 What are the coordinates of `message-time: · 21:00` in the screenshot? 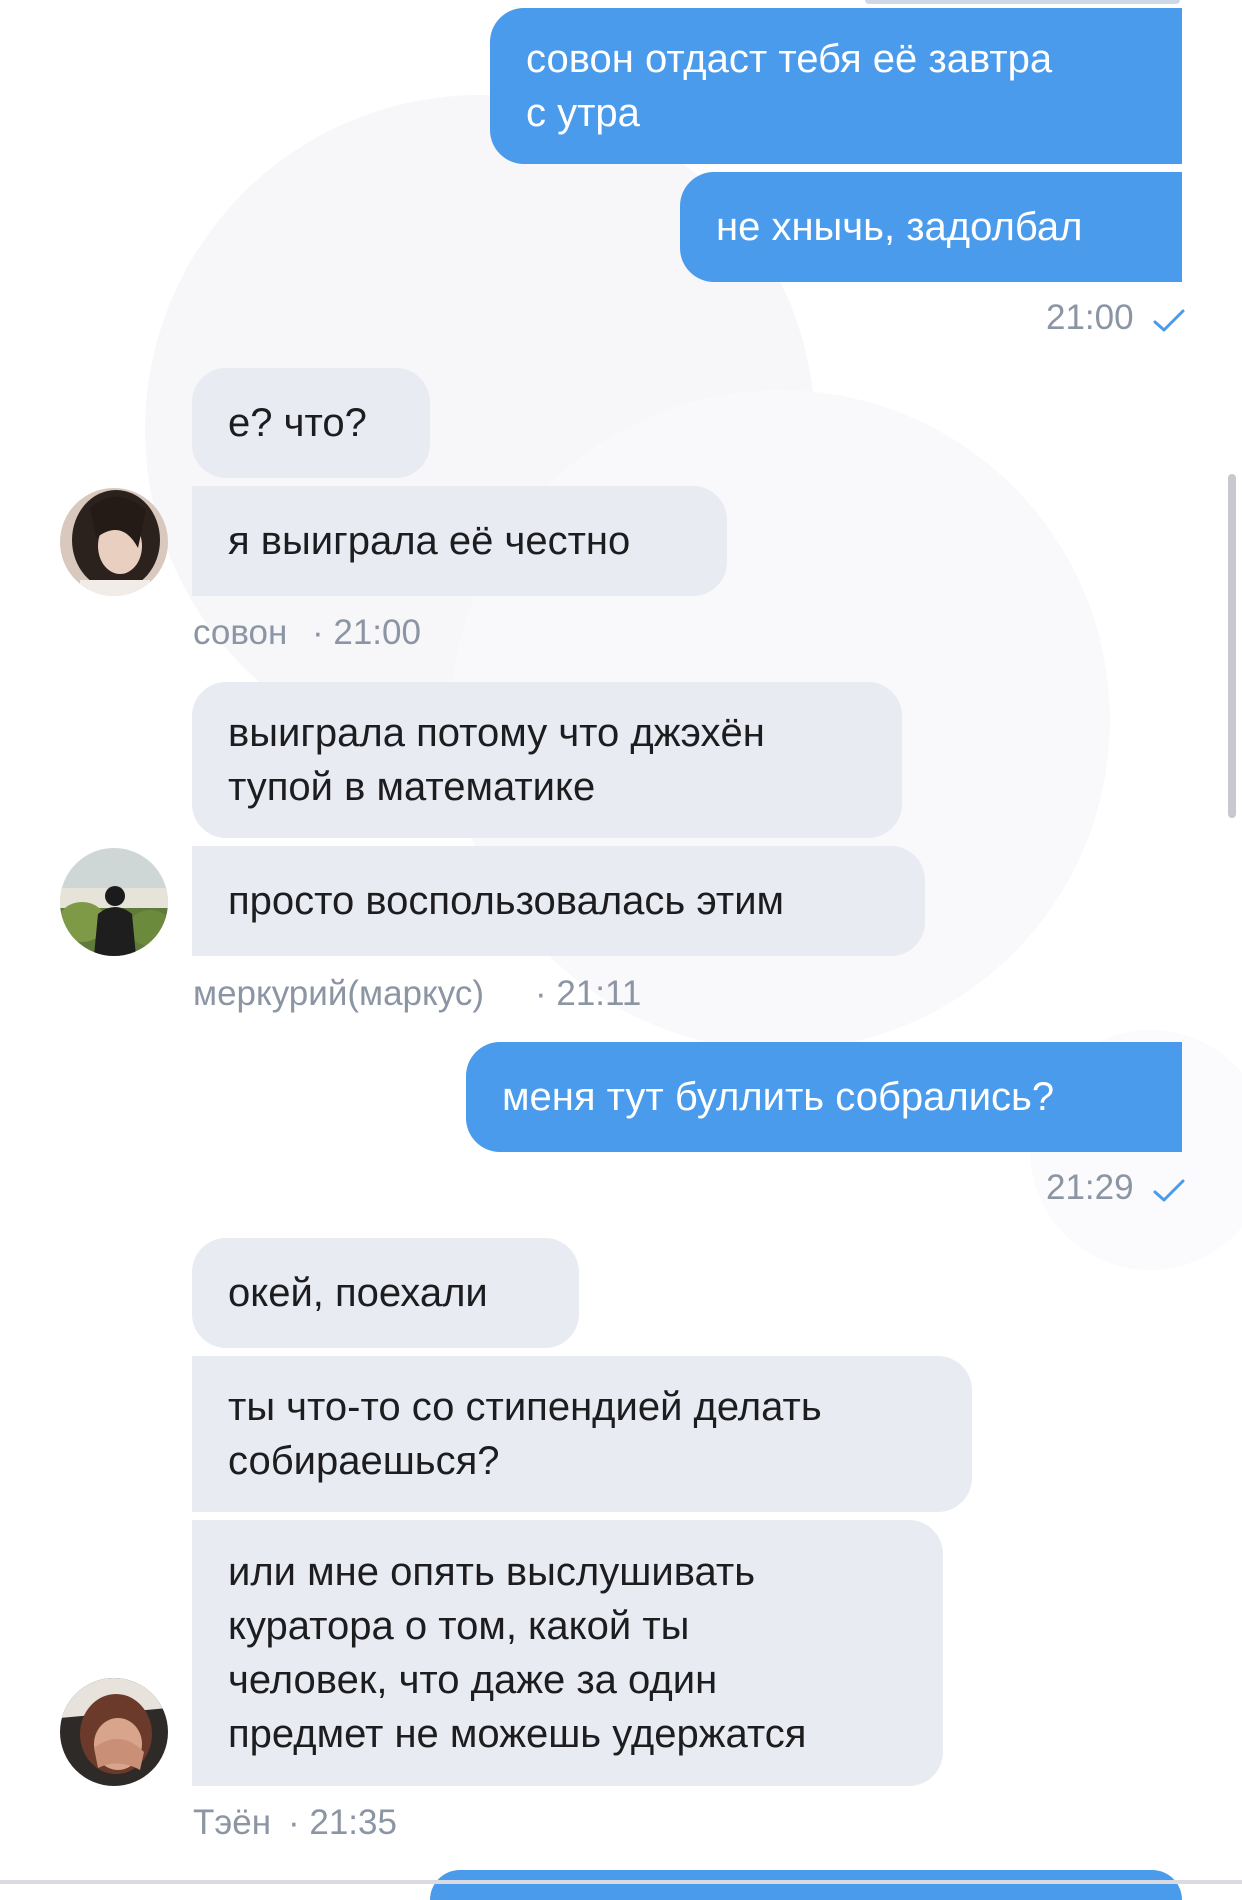 It's located at (366, 632).